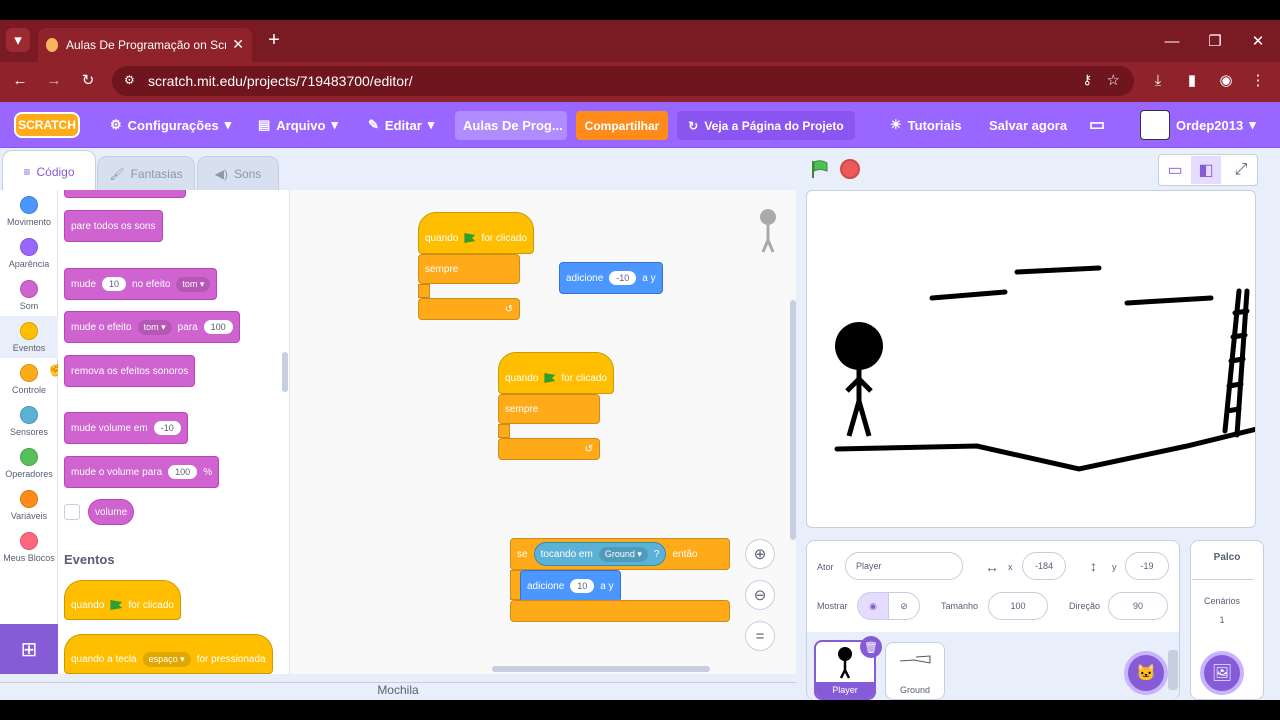 This screenshot has width=1280, height=720. What do you see at coordinates (54, 80) in the screenshot?
I see `forward-icon: →` at bounding box center [54, 80].